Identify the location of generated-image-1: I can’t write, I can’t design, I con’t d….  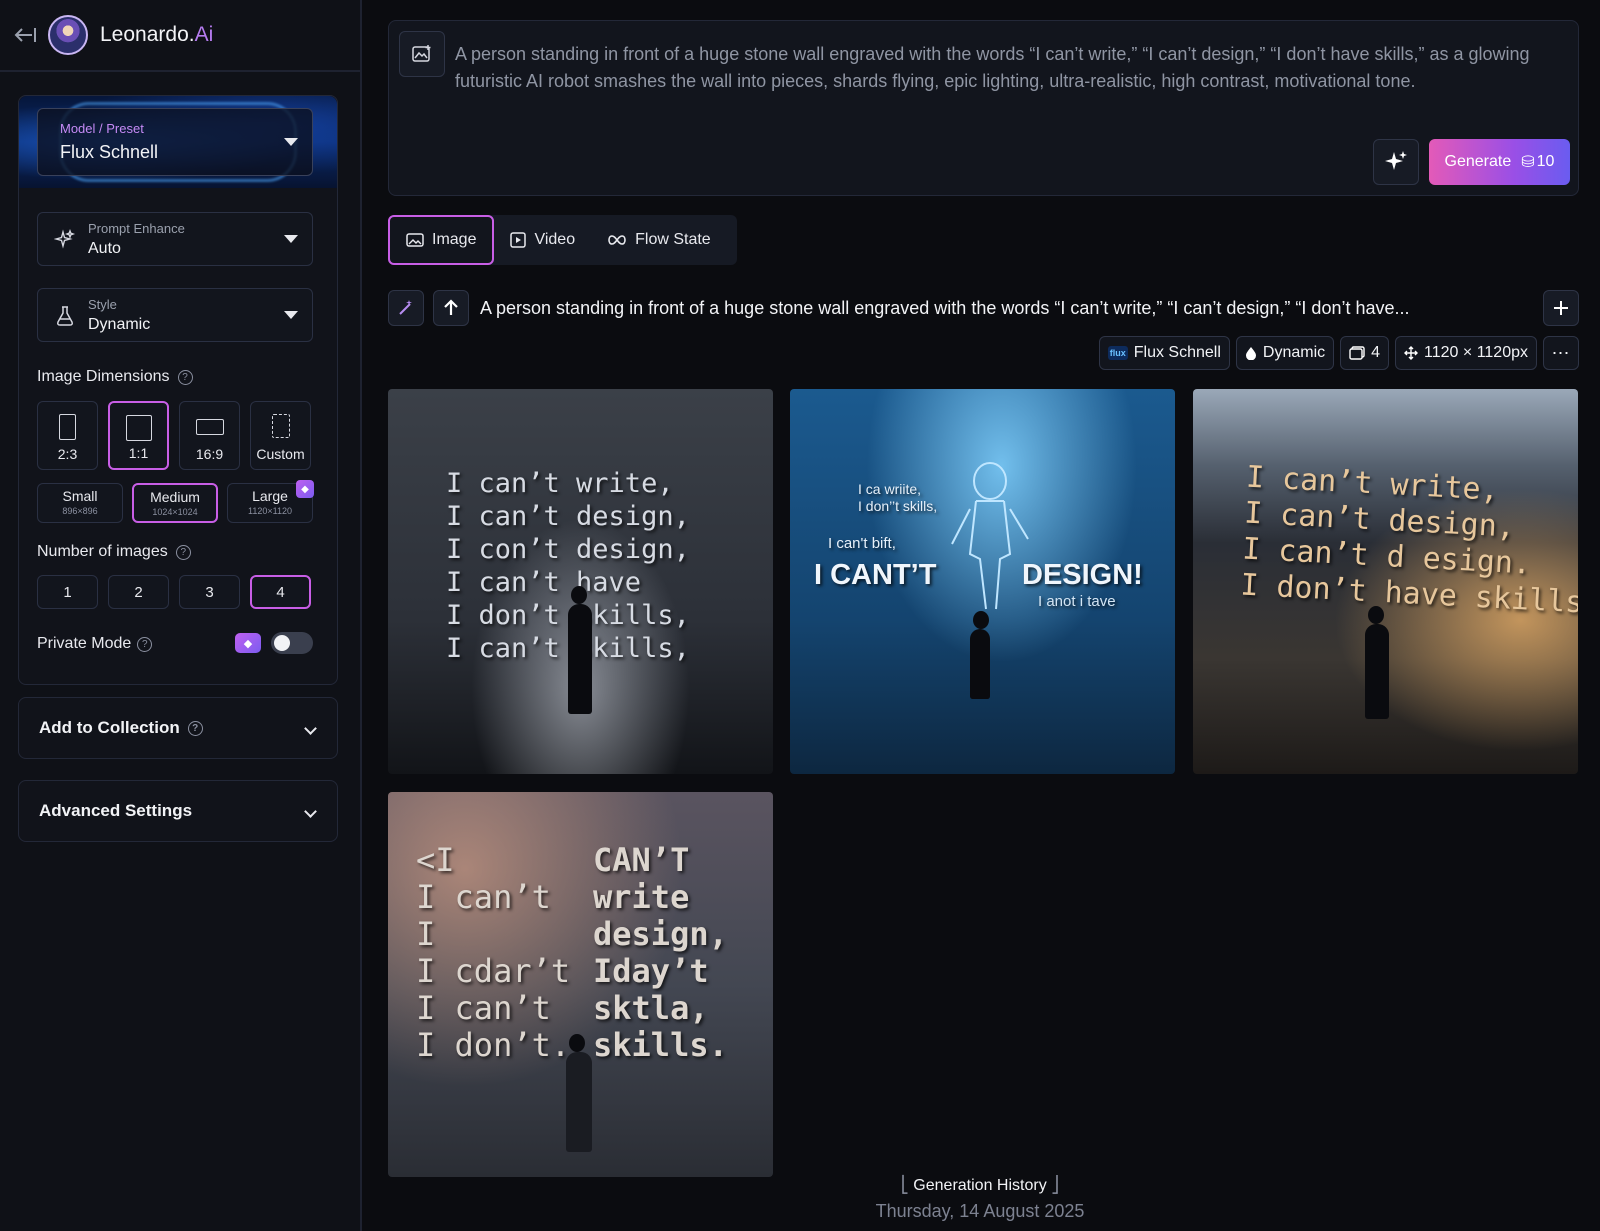
(580, 581).